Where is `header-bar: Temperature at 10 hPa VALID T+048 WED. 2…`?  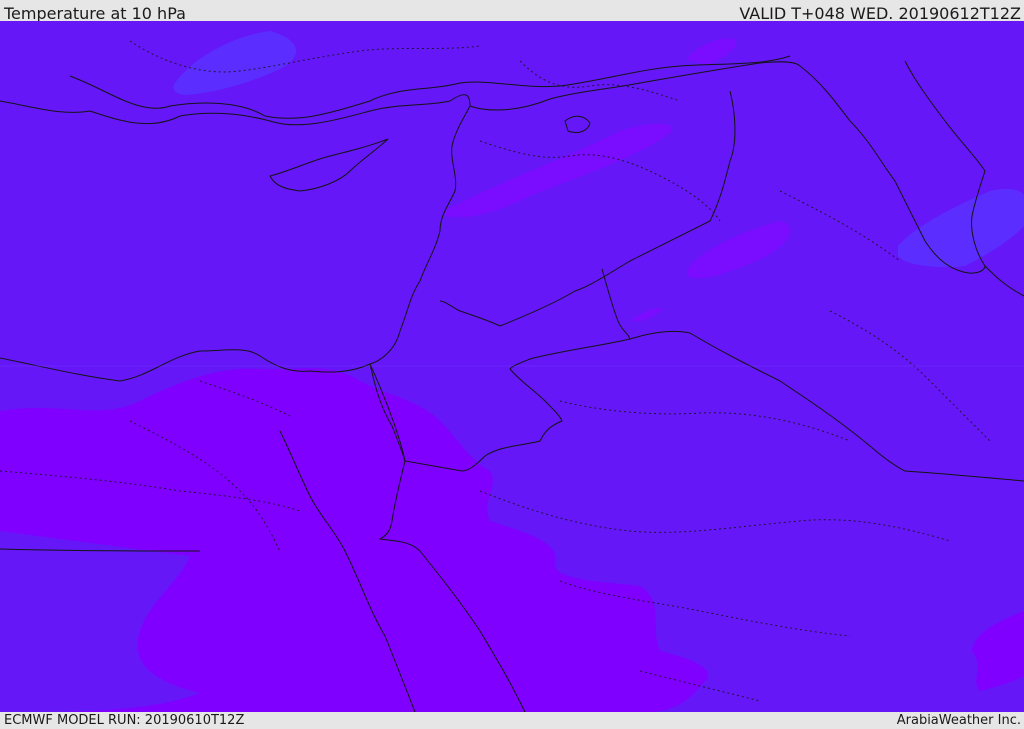 header-bar: Temperature at 10 hPa VALID T+048 WED. 2… is located at coordinates (512, 11).